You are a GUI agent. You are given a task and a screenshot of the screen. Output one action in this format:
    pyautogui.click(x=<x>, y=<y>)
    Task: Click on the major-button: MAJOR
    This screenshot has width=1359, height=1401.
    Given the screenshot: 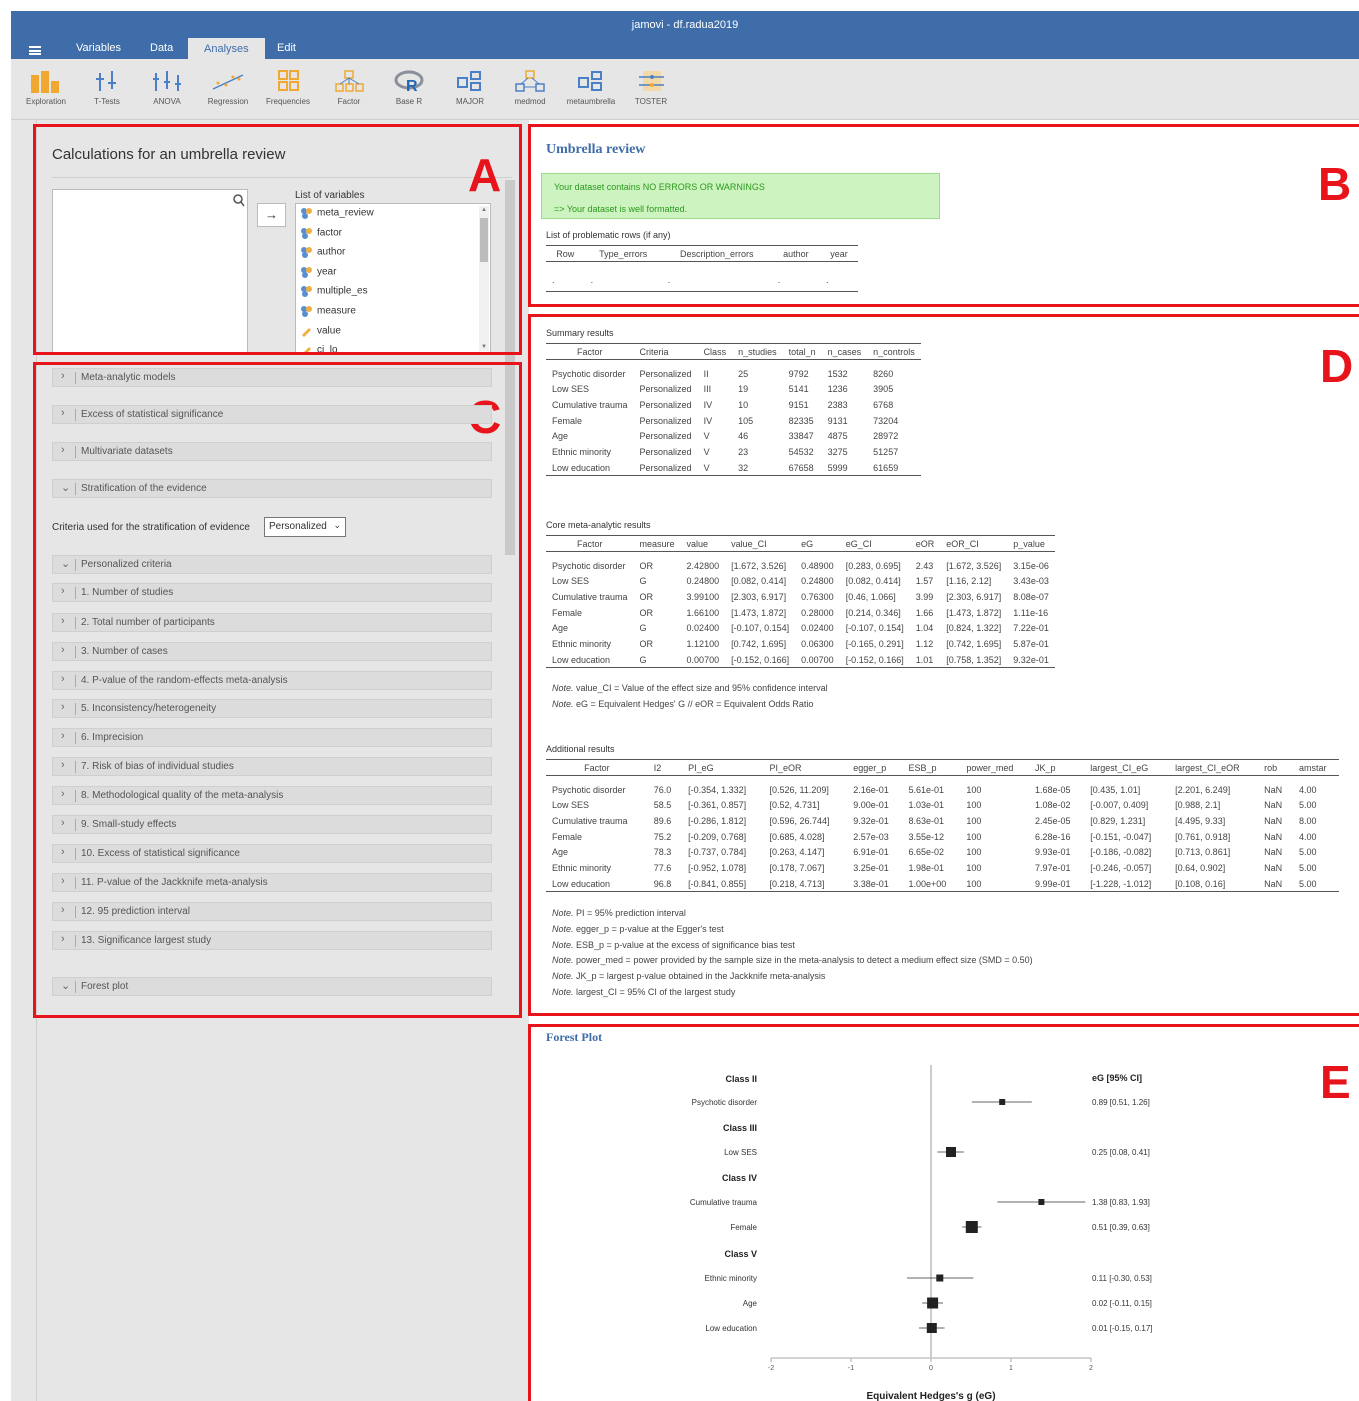 What is the action you would take?
    pyautogui.click(x=470, y=87)
    